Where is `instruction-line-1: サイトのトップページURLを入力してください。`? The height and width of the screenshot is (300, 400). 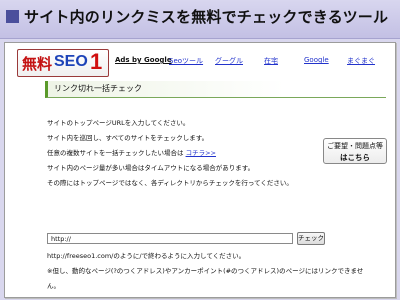 instruction-line-1: サイトのトップページURLを入力してください。 is located at coordinates (118, 123).